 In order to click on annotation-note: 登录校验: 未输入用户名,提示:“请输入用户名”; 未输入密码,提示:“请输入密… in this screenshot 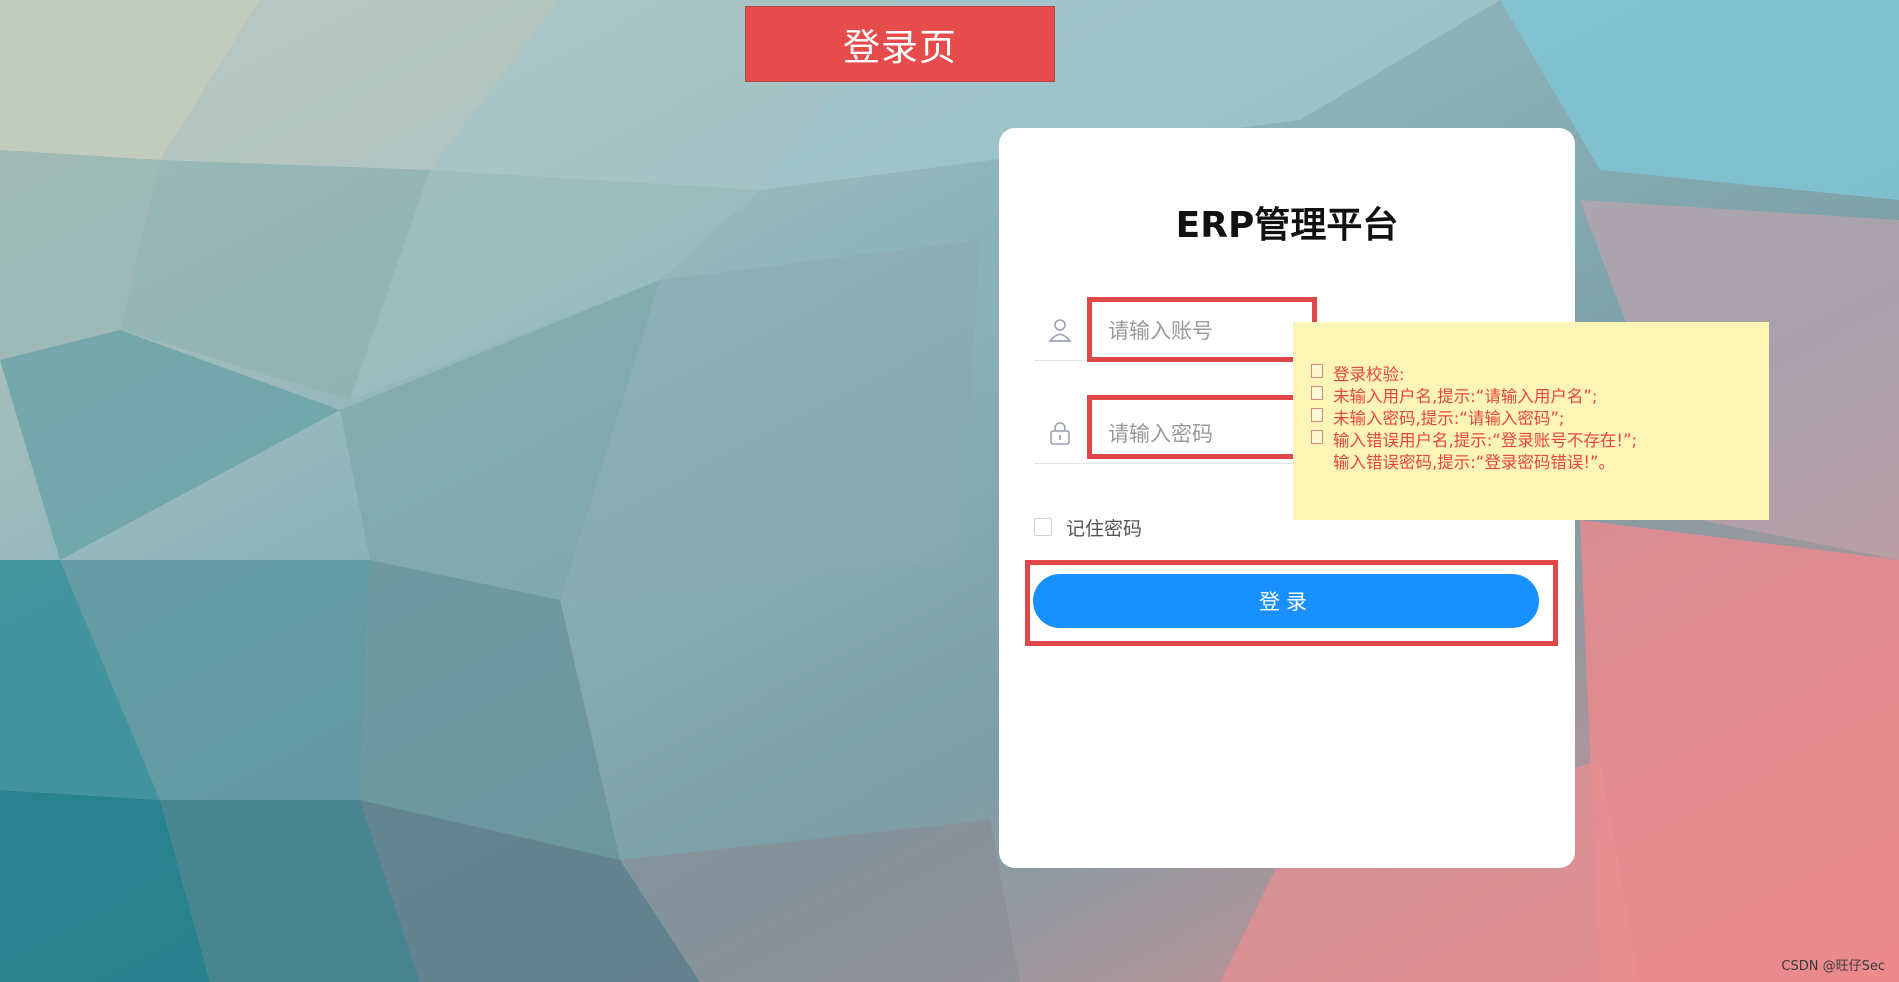, I will do `click(1531, 421)`.